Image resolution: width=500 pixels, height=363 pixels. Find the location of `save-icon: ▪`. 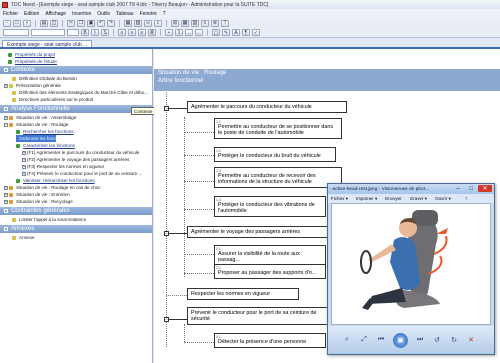

save-icon: ▪ is located at coordinates (27, 23).